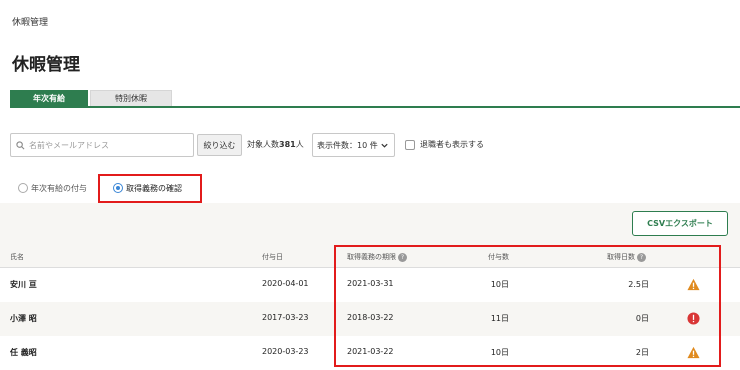  I want to click on per-page-value: 表示件数：10 件, so click(347, 145).